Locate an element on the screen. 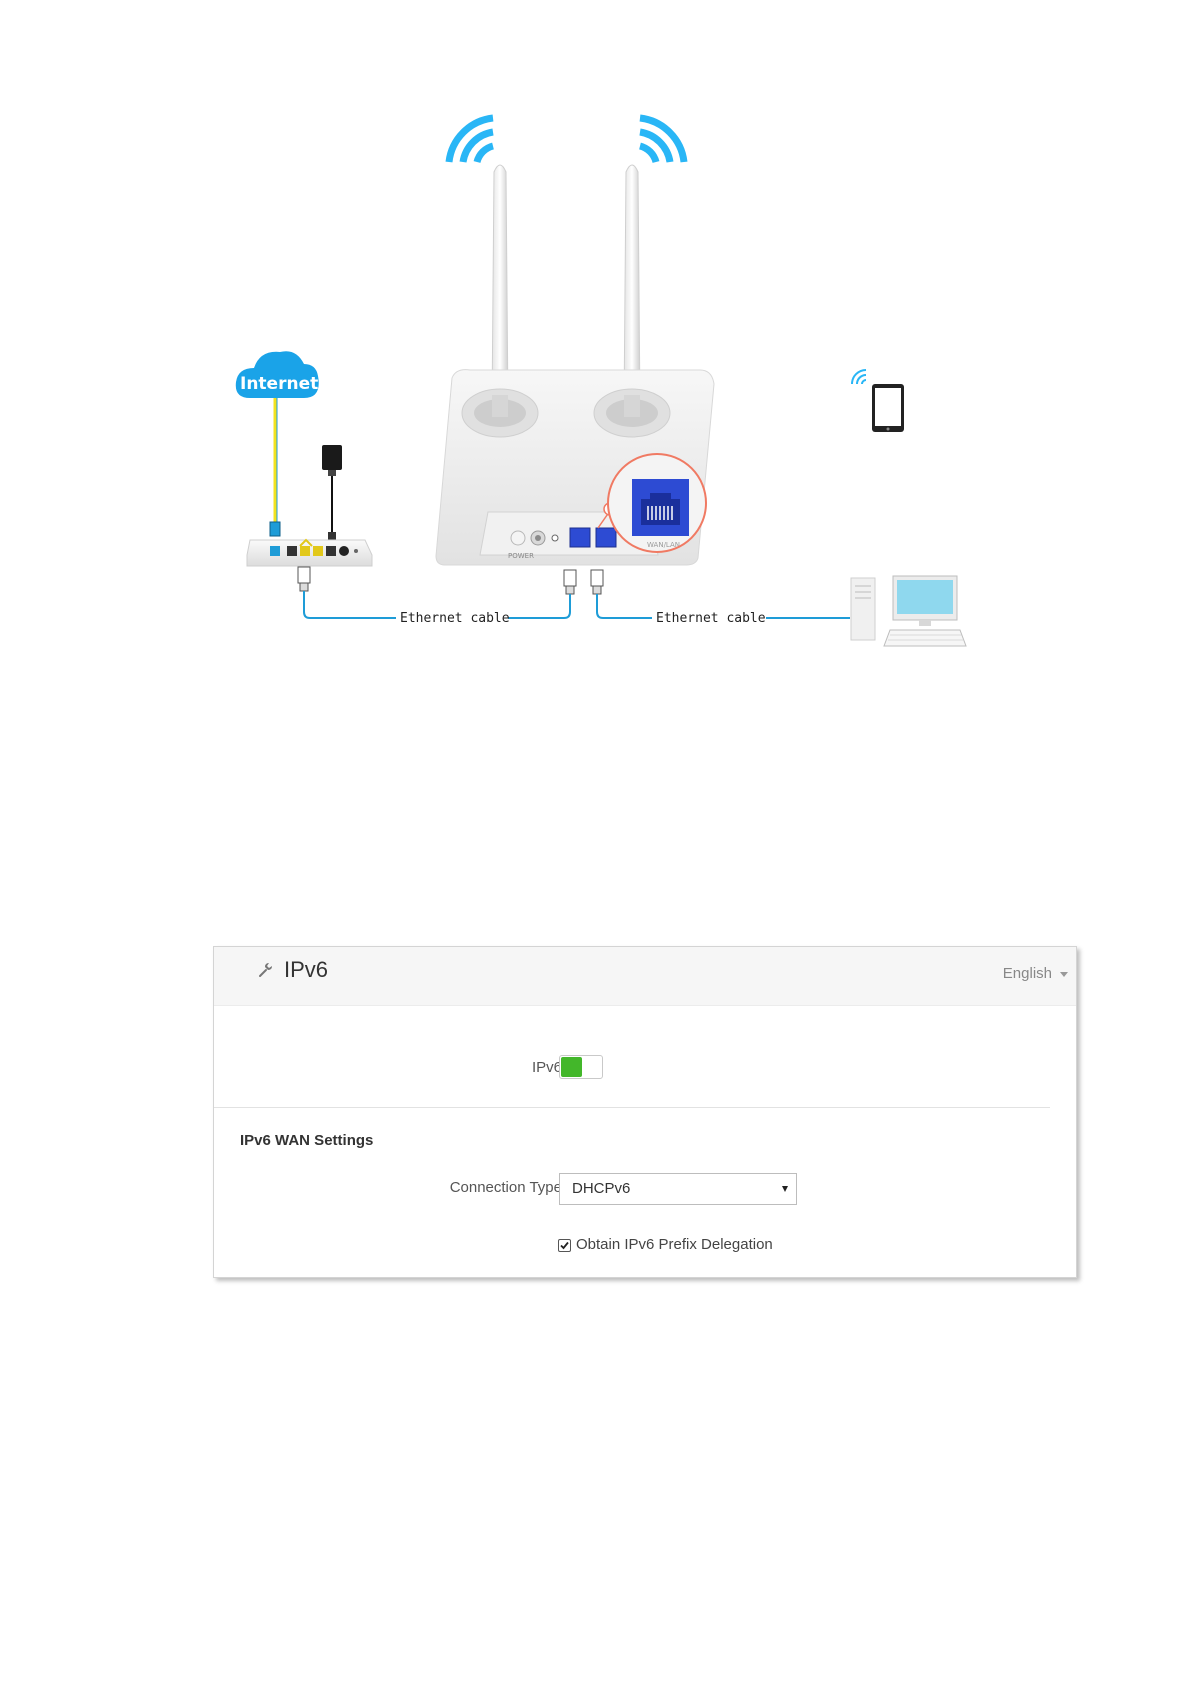 The image size is (1191, 1684). cloud-label: Internet is located at coordinates (279, 384).